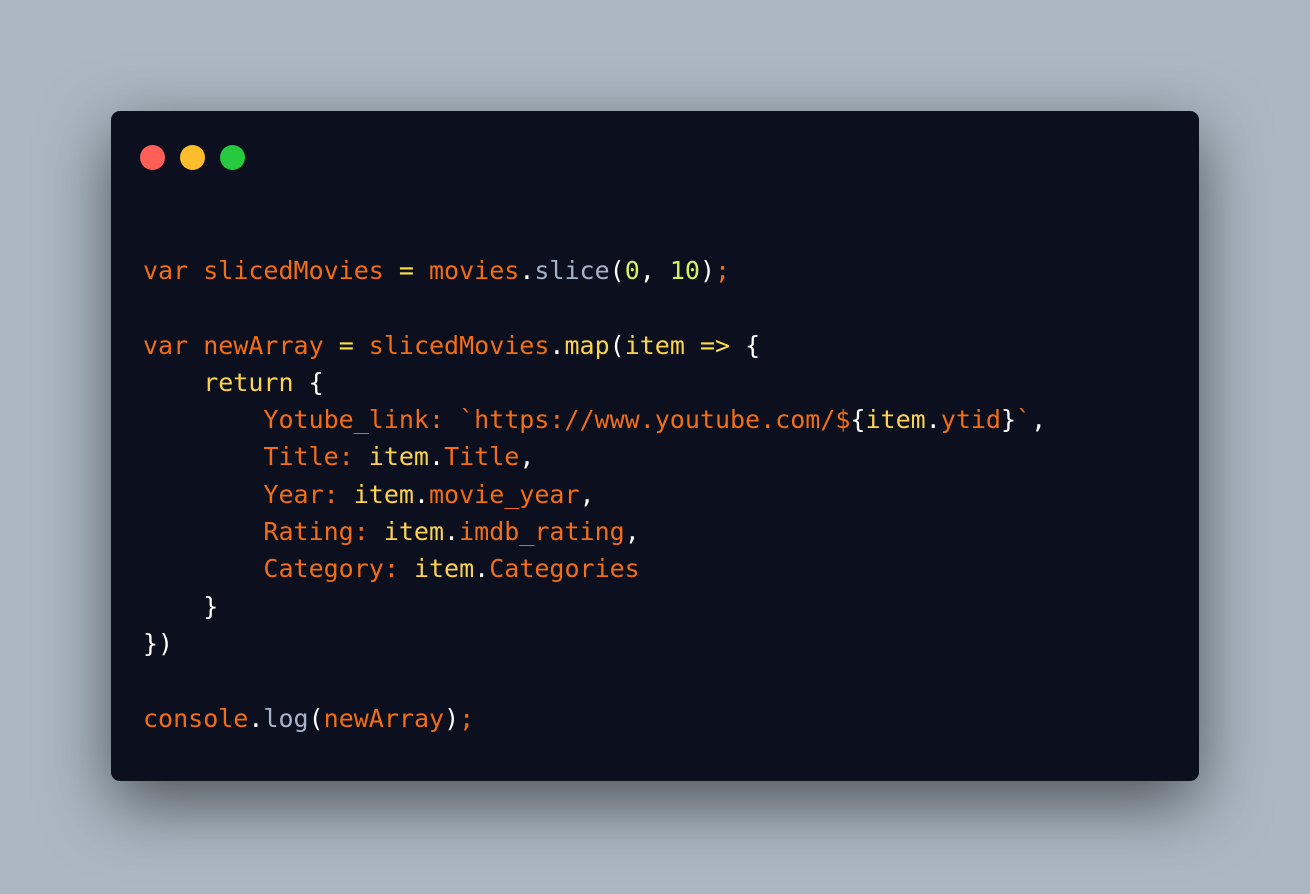 This screenshot has height=894, width=1310. Describe the element at coordinates (504, 494) in the screenshot. I see `code-token: movie_year` at that location.